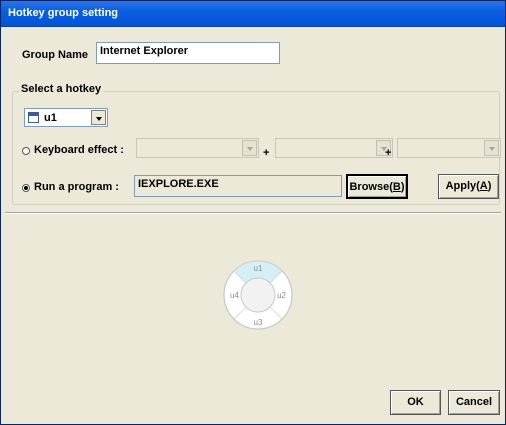 Image resolution: width=506 pixels, height=425 pixels. I want to click on group-name-label: Group Name, so click(55, 55).